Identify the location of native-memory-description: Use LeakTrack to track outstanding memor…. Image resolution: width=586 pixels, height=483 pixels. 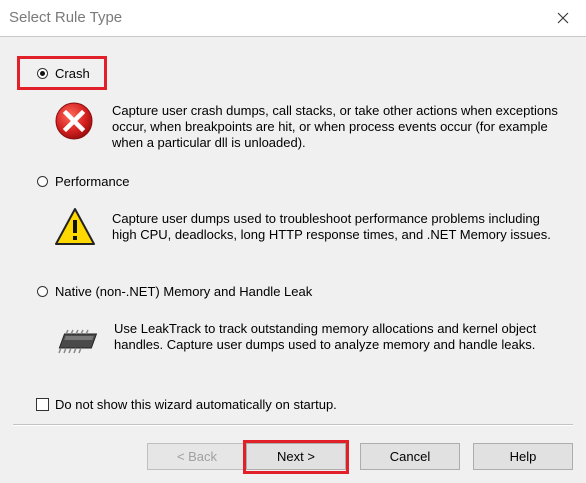
(325, 336).